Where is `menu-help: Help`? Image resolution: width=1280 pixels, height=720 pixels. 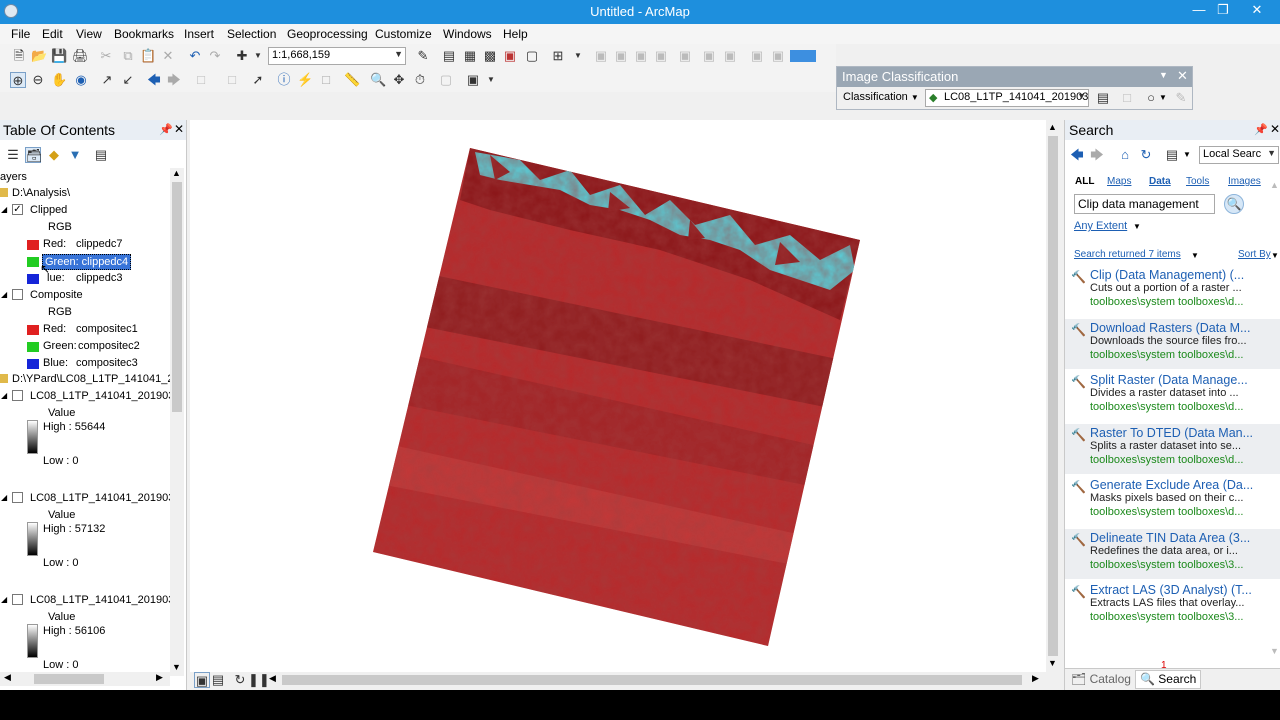
menu-help: Help is located at coordinates (515, 34).